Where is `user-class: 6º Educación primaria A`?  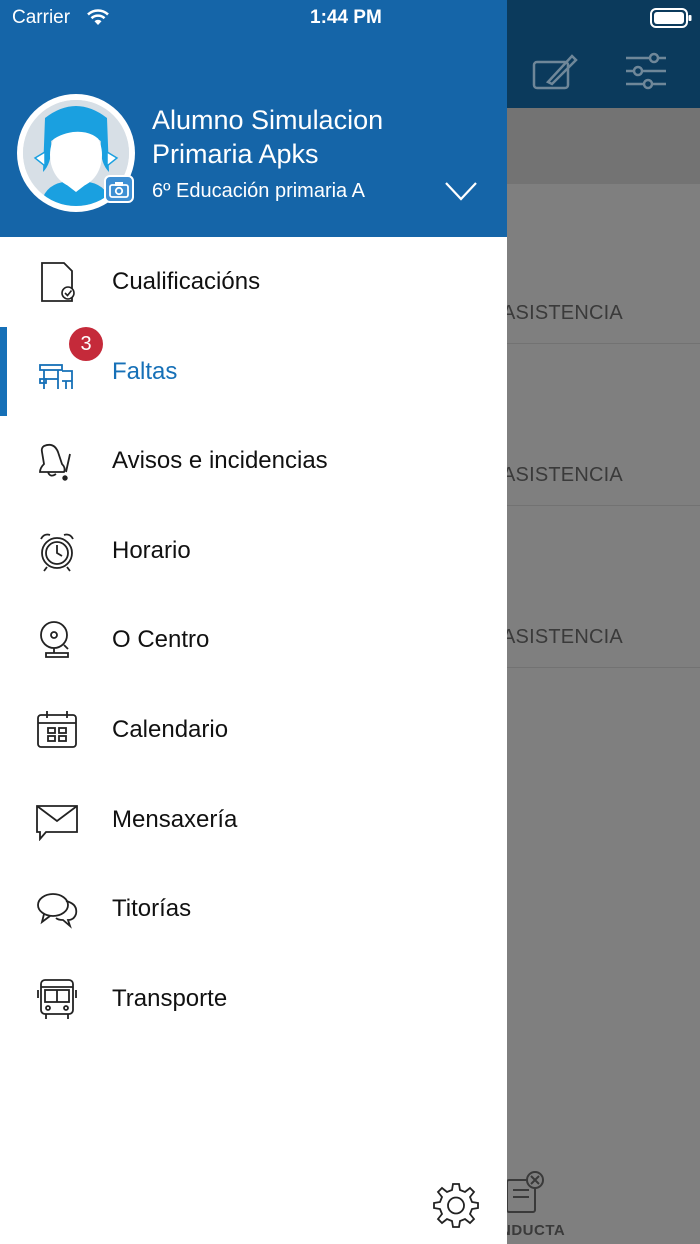
user-class: 6º Educación primaria A is located at coordinates (258, 191).